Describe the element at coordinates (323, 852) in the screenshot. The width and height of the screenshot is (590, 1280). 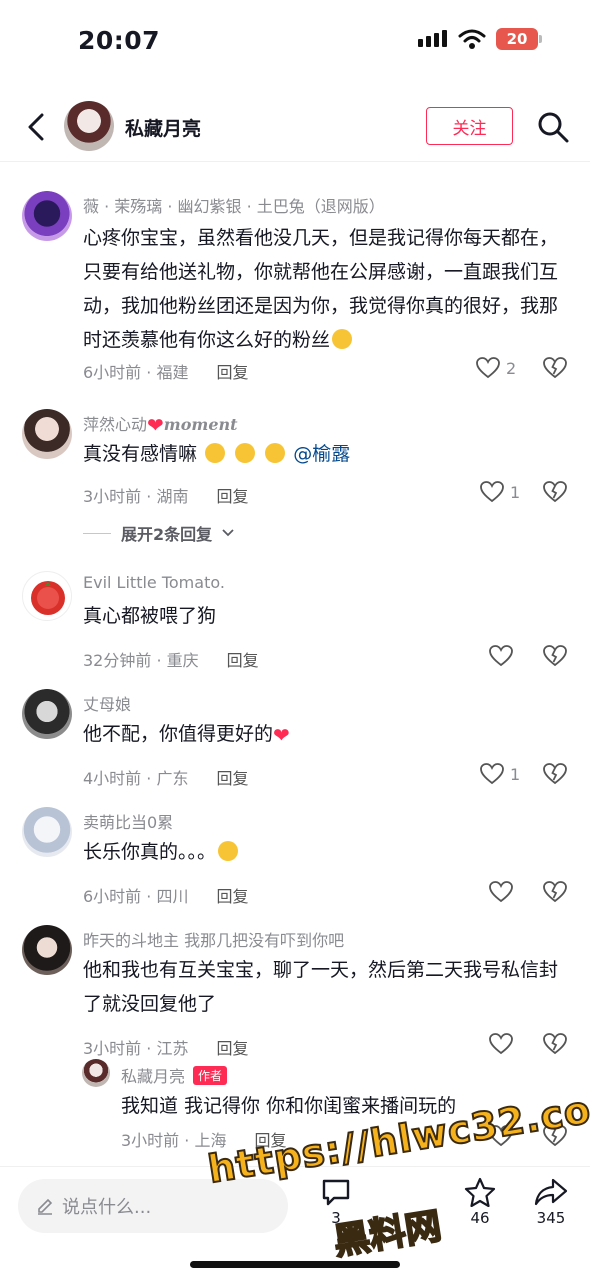
I see `comment-text: 长乐你真的。。。` at that location.